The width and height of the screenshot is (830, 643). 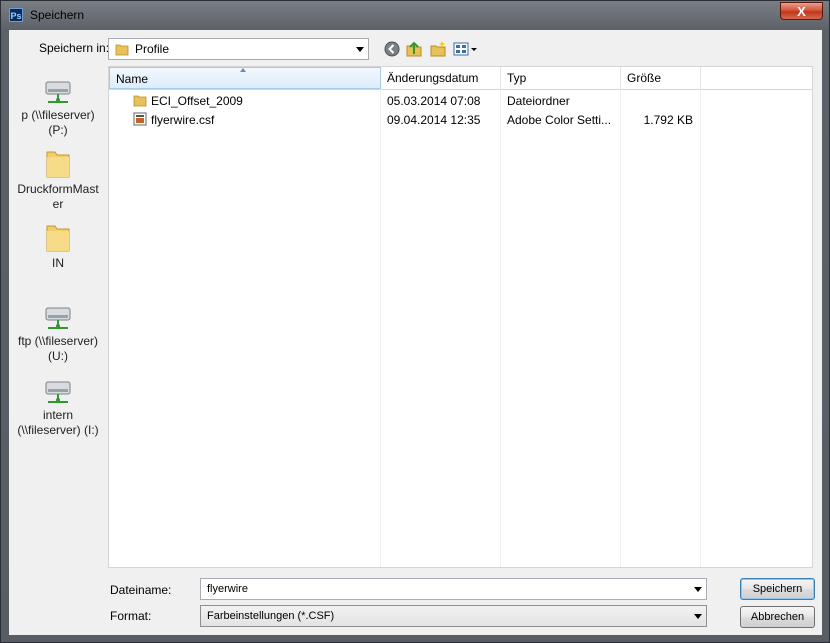 I want to click on place-druckformmaster: DruckformMast er, so click(x=58, y=180).